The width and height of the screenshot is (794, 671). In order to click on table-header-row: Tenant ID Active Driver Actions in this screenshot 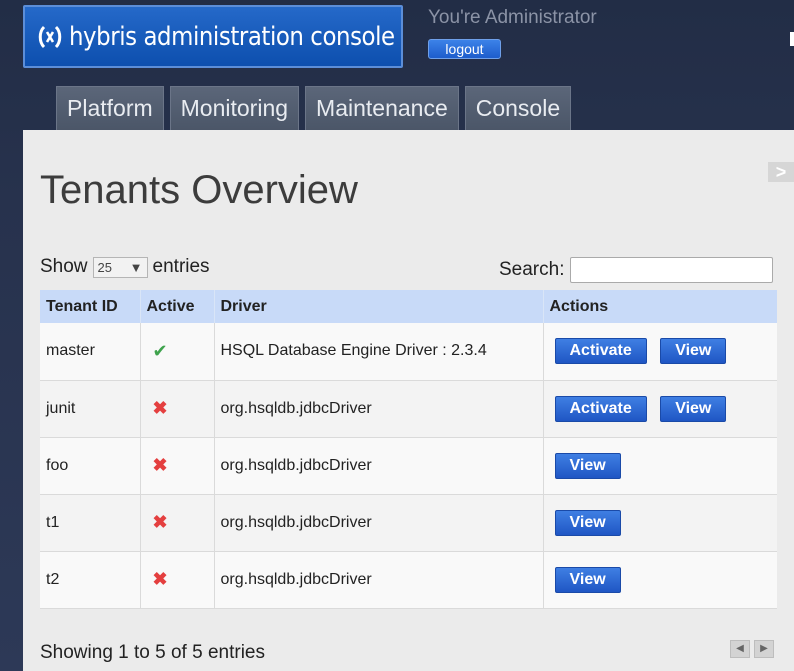, I will do `click(408, 306)`.